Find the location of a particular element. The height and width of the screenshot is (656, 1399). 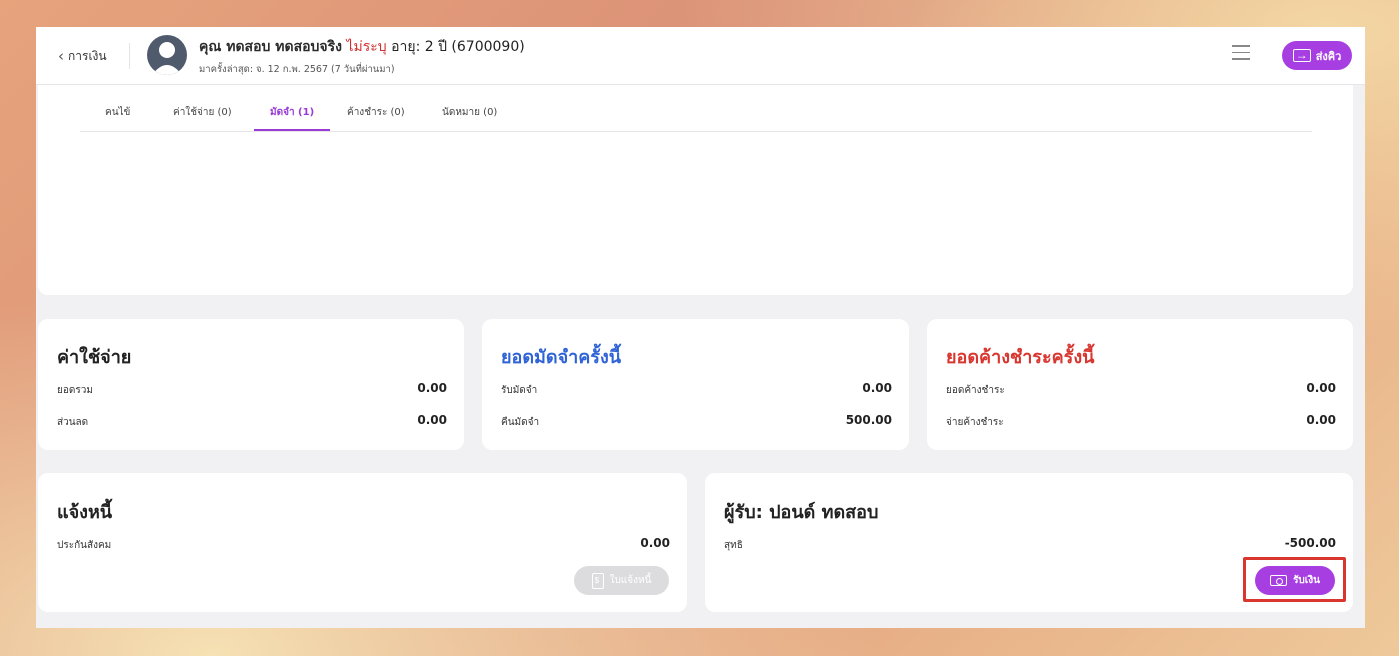

back-button: ‹ การเงิน is located at coordinates (82, 56).